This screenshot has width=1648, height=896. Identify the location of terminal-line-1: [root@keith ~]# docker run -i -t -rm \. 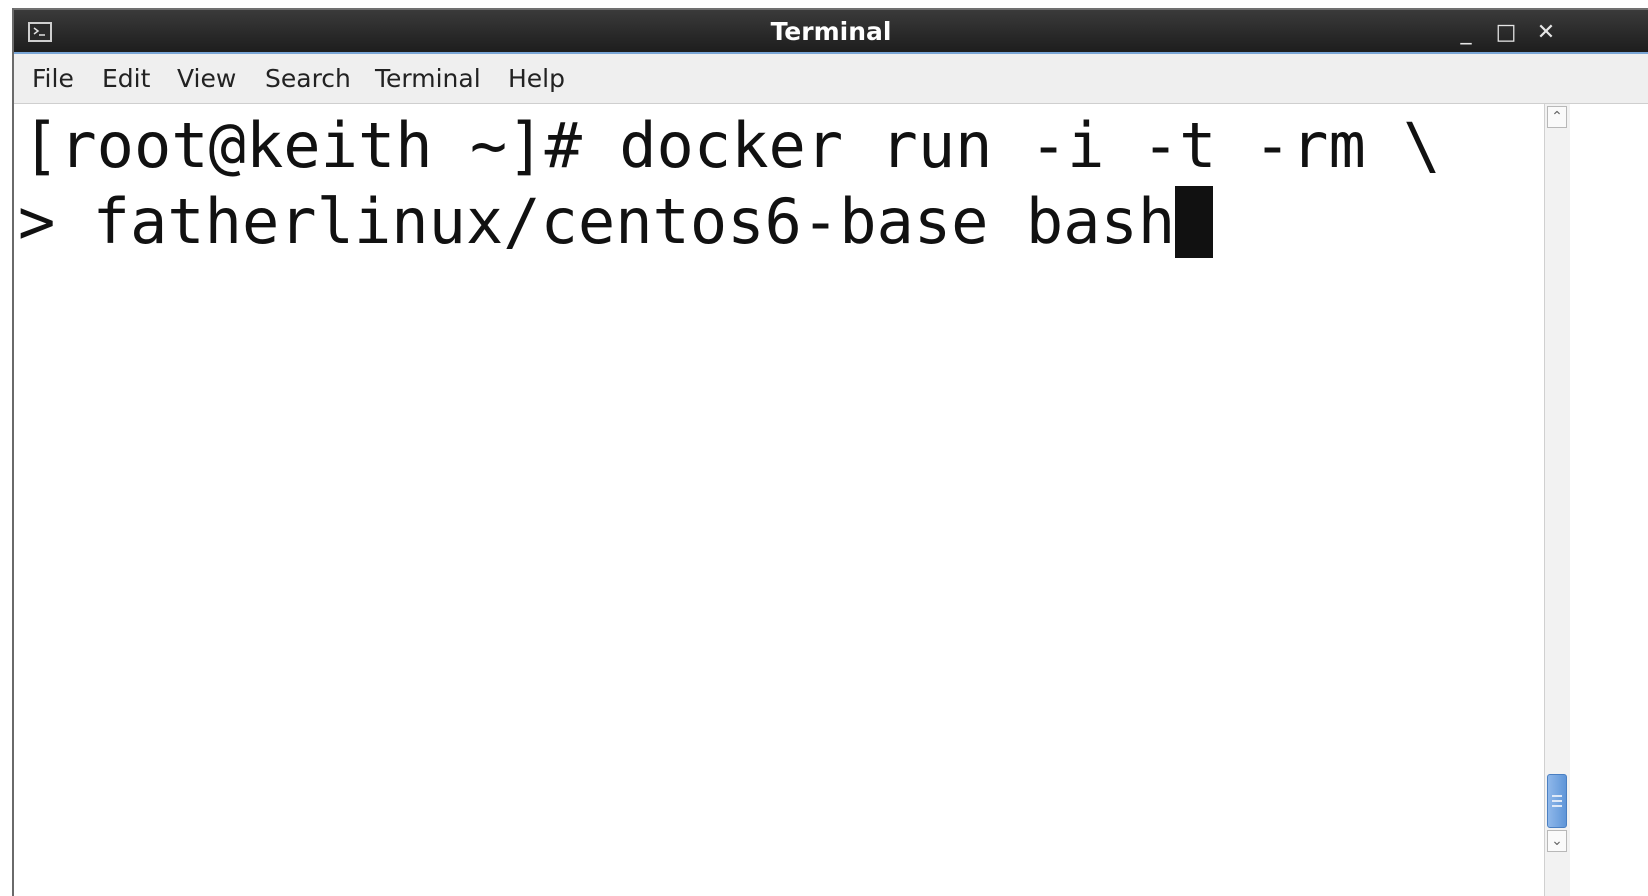
(731, 145).